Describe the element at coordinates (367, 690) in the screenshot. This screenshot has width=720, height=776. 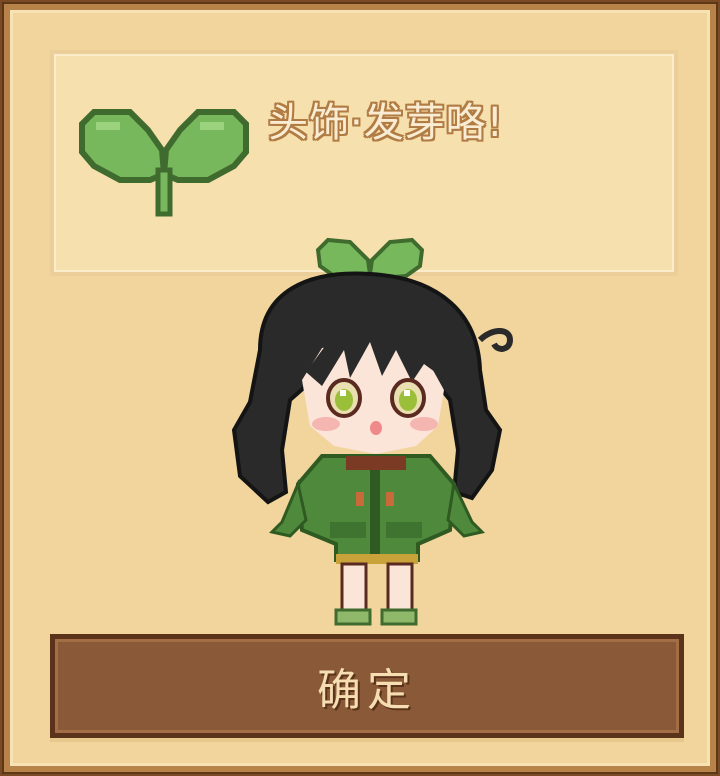
I see `confirm-button-label: 确定` at that location.